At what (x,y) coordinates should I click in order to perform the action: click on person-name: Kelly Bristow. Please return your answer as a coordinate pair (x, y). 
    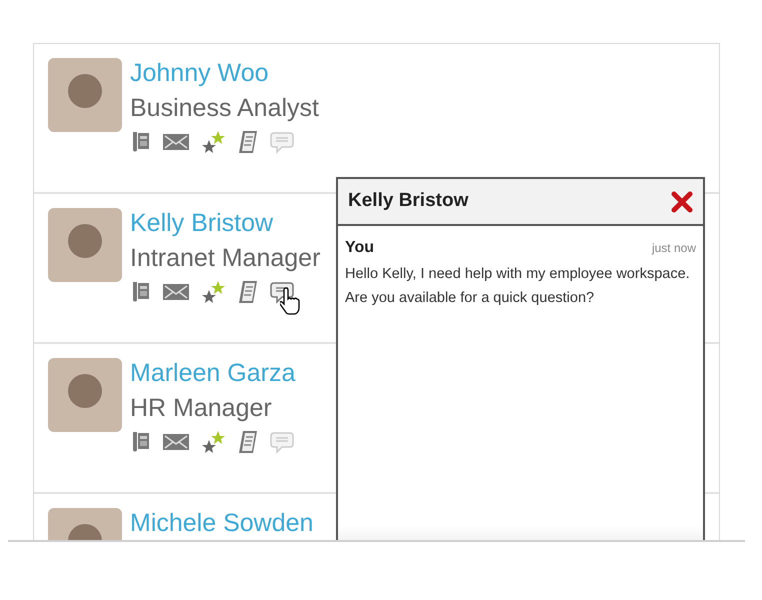
    Looking at the image, I should click on (225, 223).